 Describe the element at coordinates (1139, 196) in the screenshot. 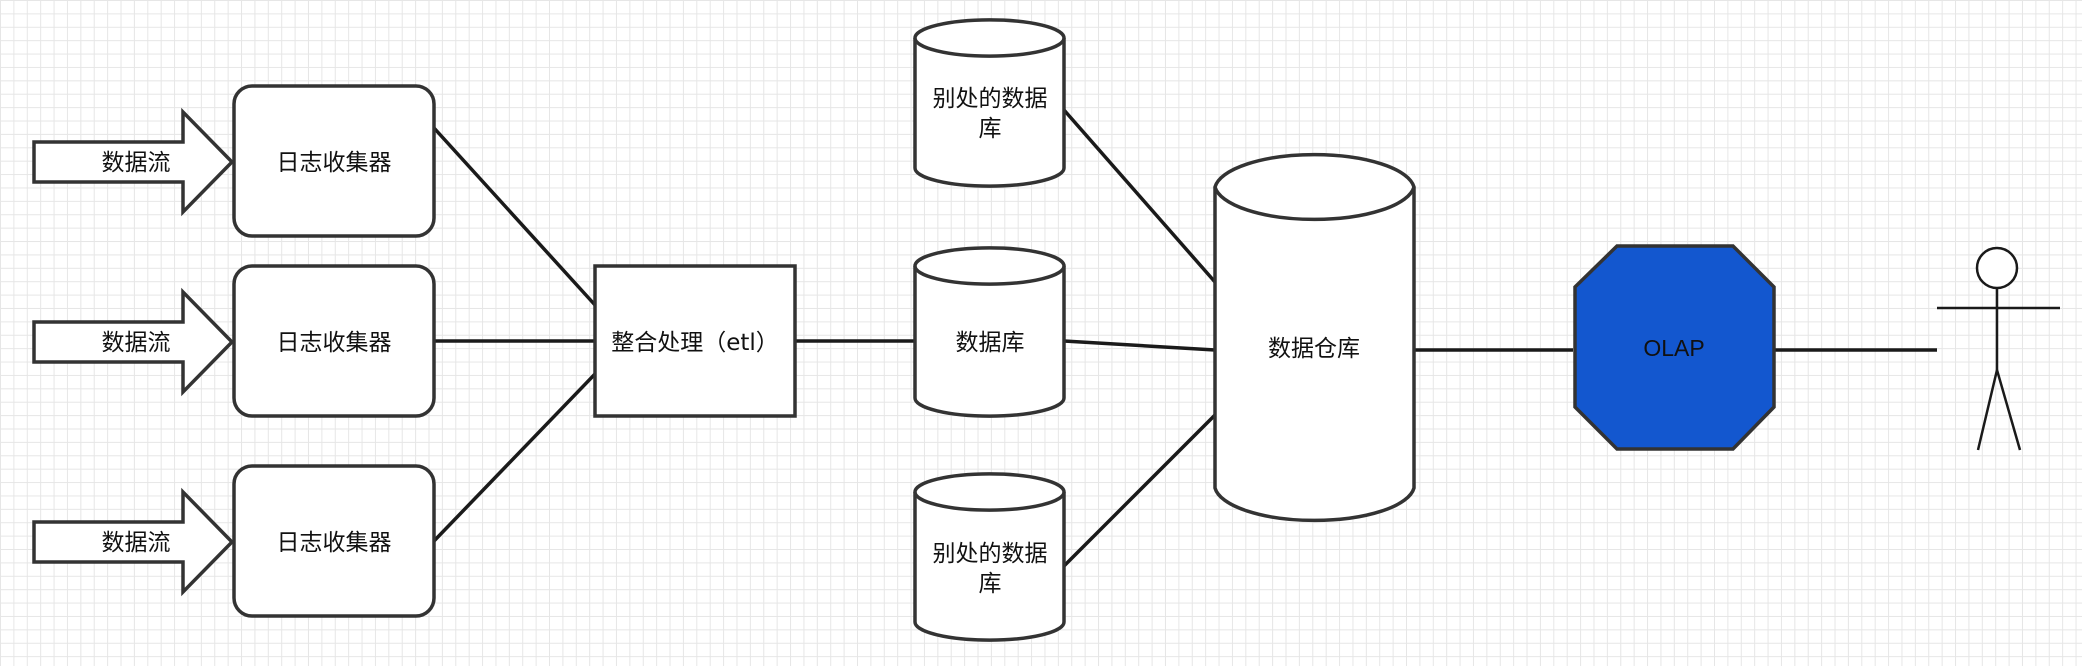

I see `edge-db1-warehouse` at that location.